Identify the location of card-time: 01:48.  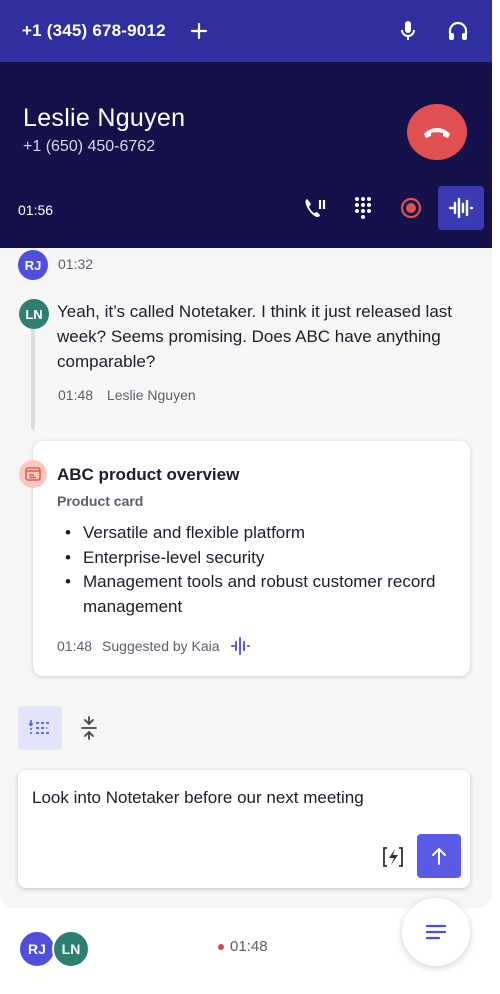
(75, 646).